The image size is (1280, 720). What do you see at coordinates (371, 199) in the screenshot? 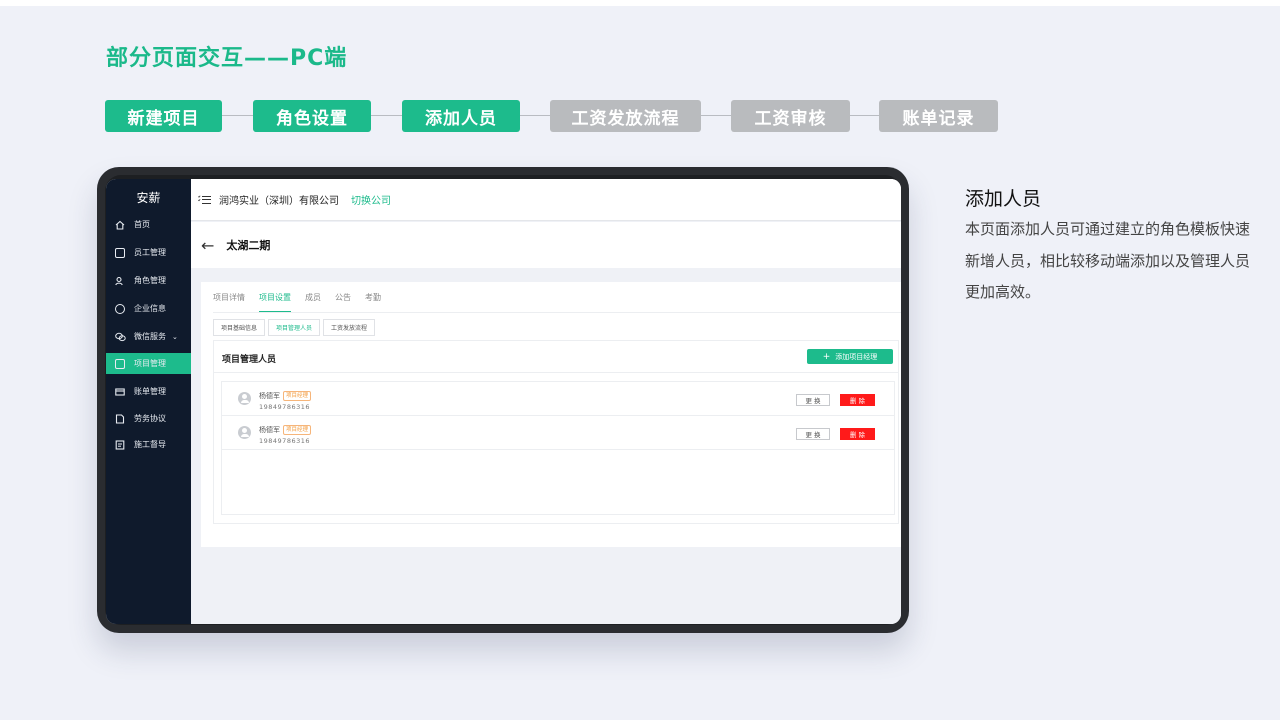
I see `switch-company-link: 切换公司` at bounding box center [371, 199].